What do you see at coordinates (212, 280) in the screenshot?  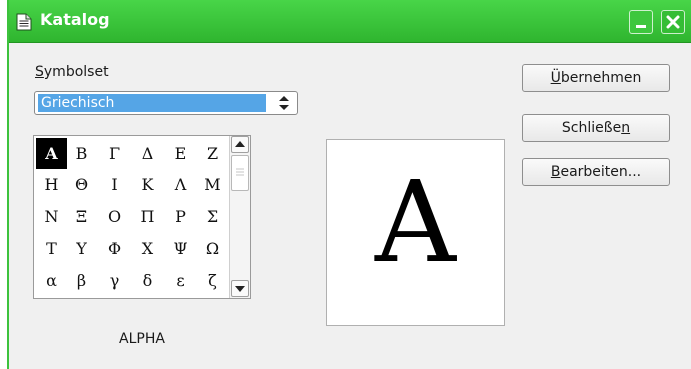 I see `symbol-cell: ζ` at bounding box center [212, 280].